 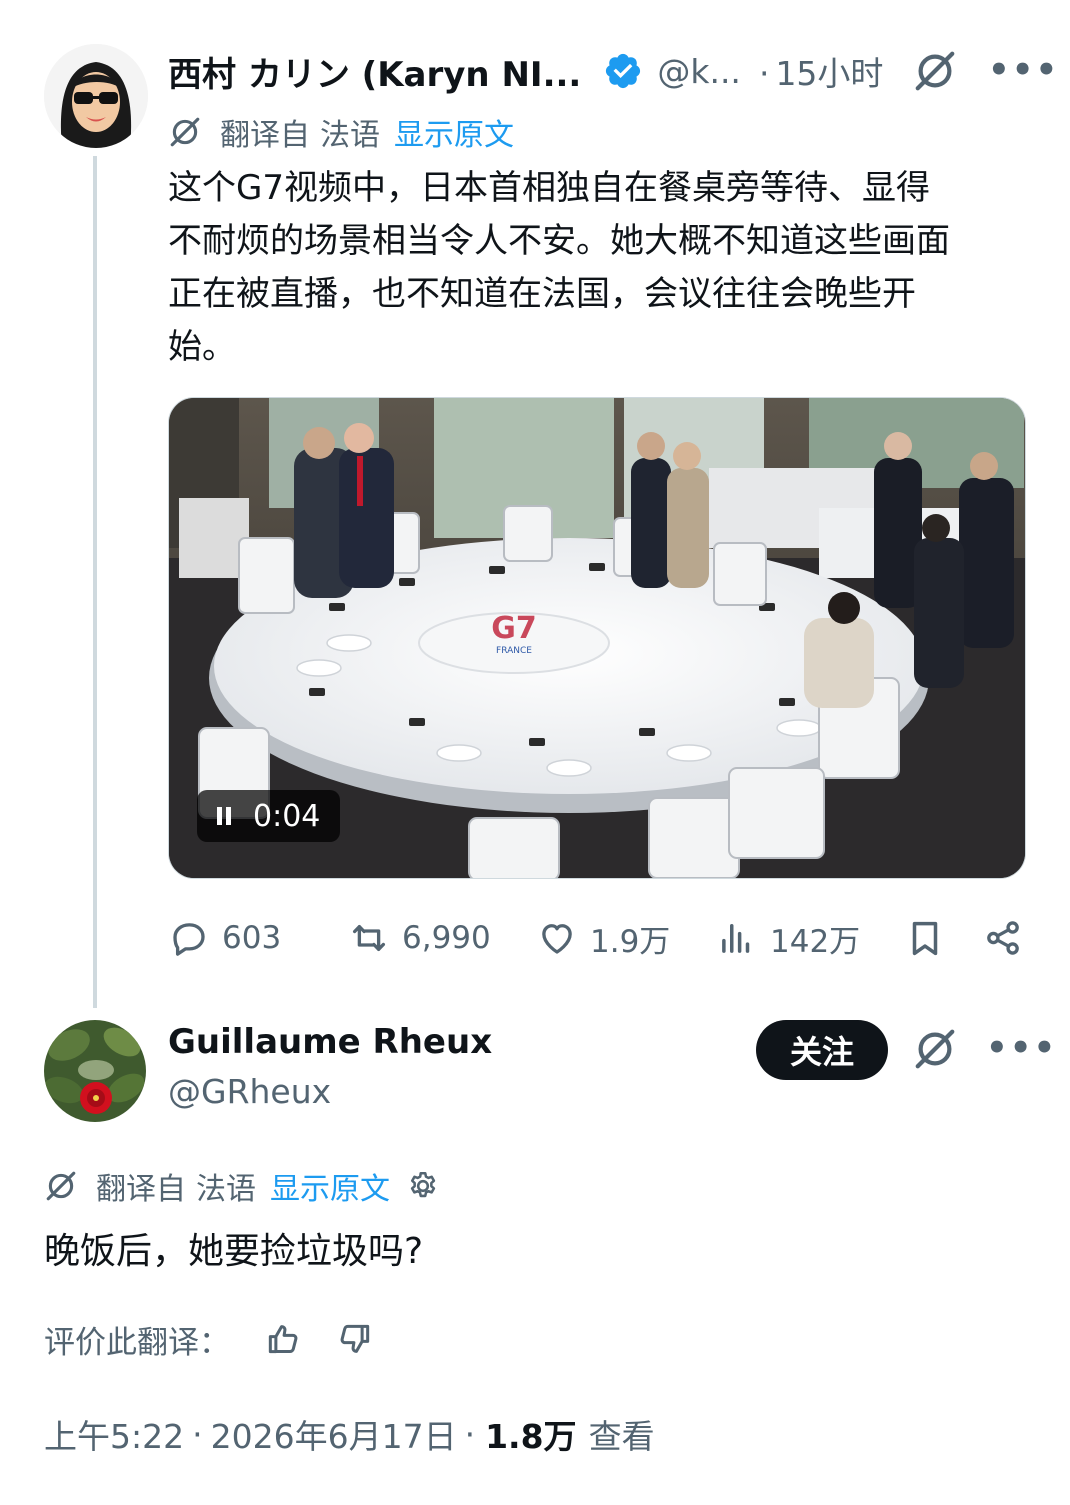 I want to click on author-avatar, so click(x=96, y=96).